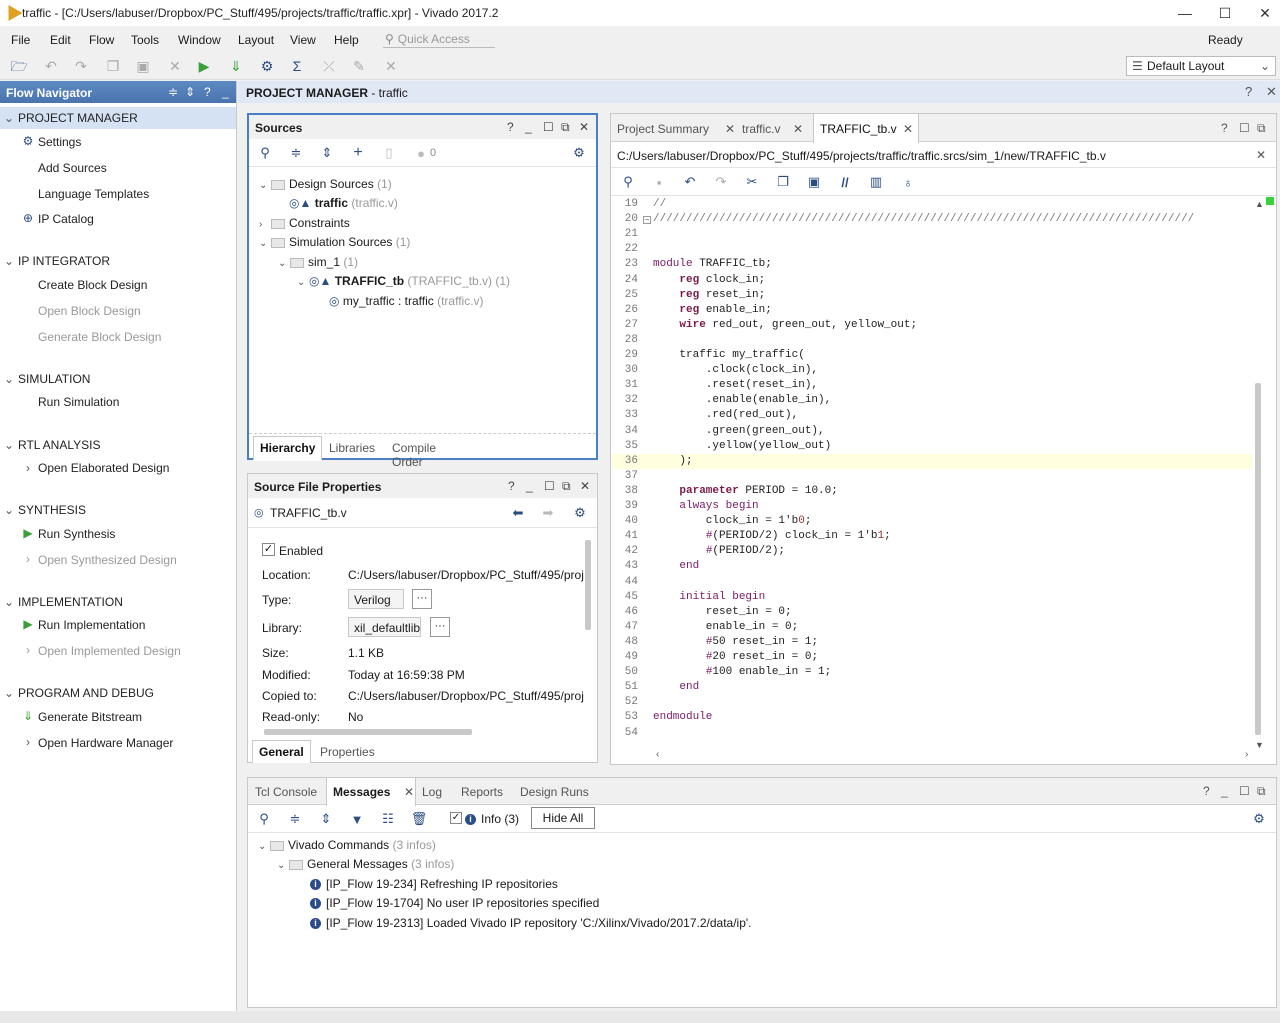 Image resolution: width=1280 pixels, height=1023 pixels. What do you see at coordinates (563, 818) in the screenshot?
I see `hide-all-button: Hide All` at bounding box center [563, 818].